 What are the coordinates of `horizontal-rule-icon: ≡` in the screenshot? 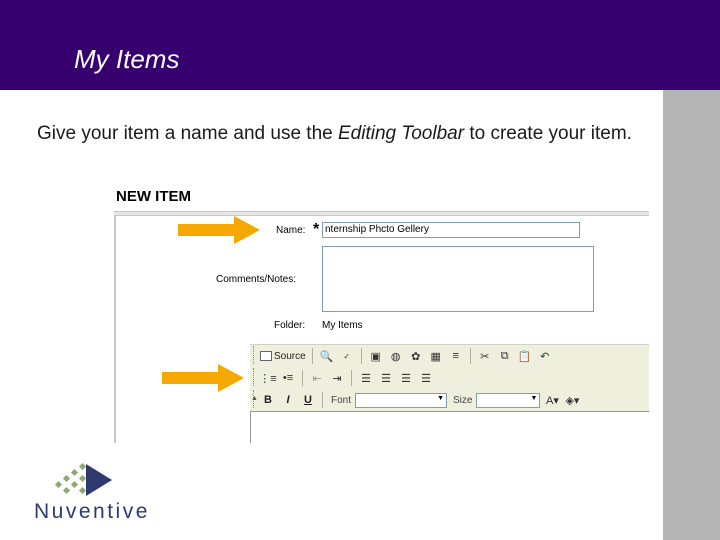 It's located at (456, 356).